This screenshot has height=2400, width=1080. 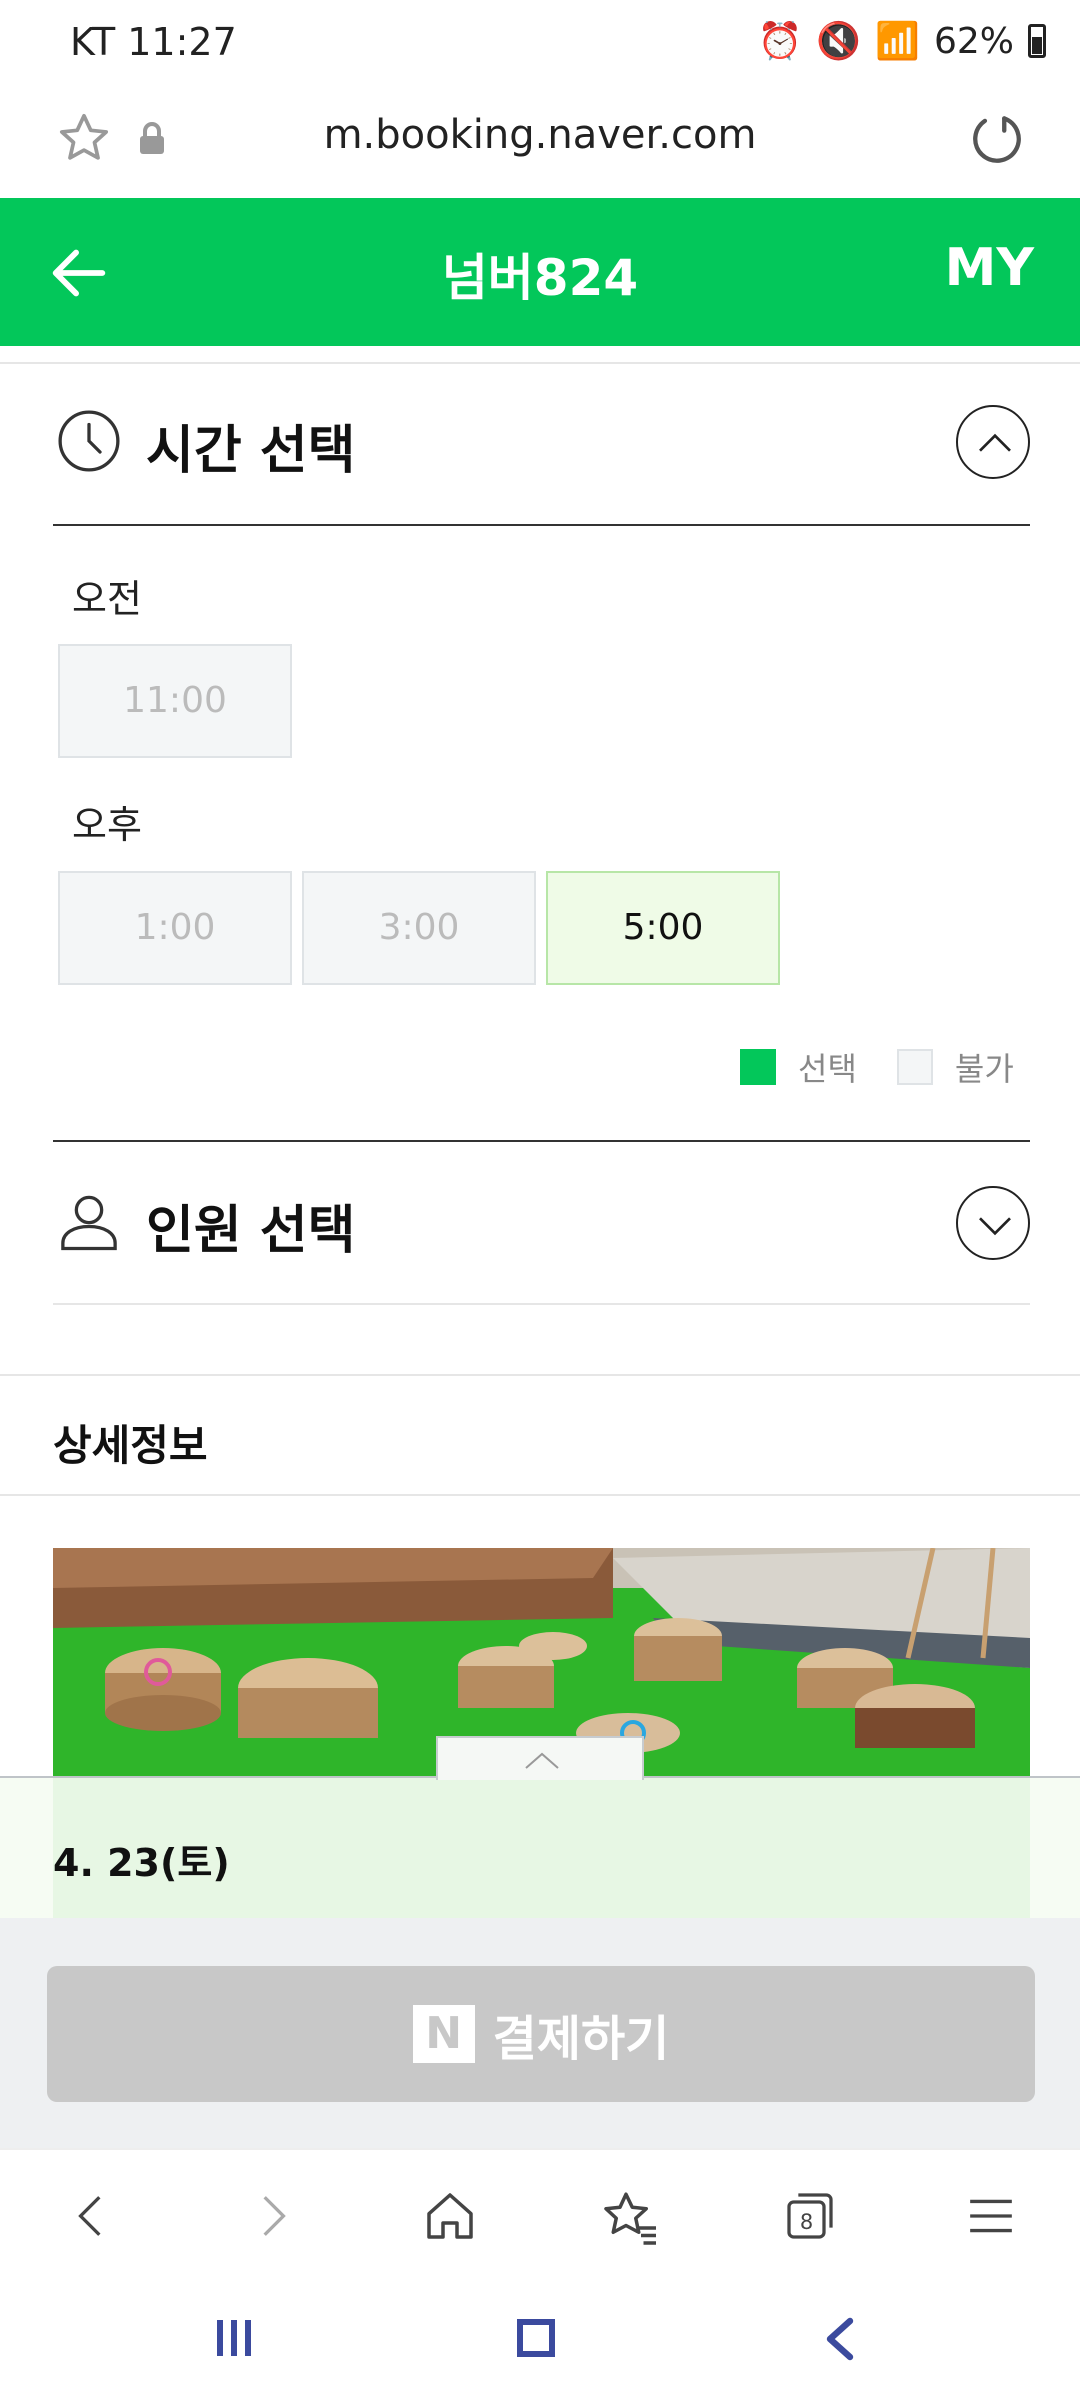 I want to click on battery-level: 62%, so click(x=973, y=41).